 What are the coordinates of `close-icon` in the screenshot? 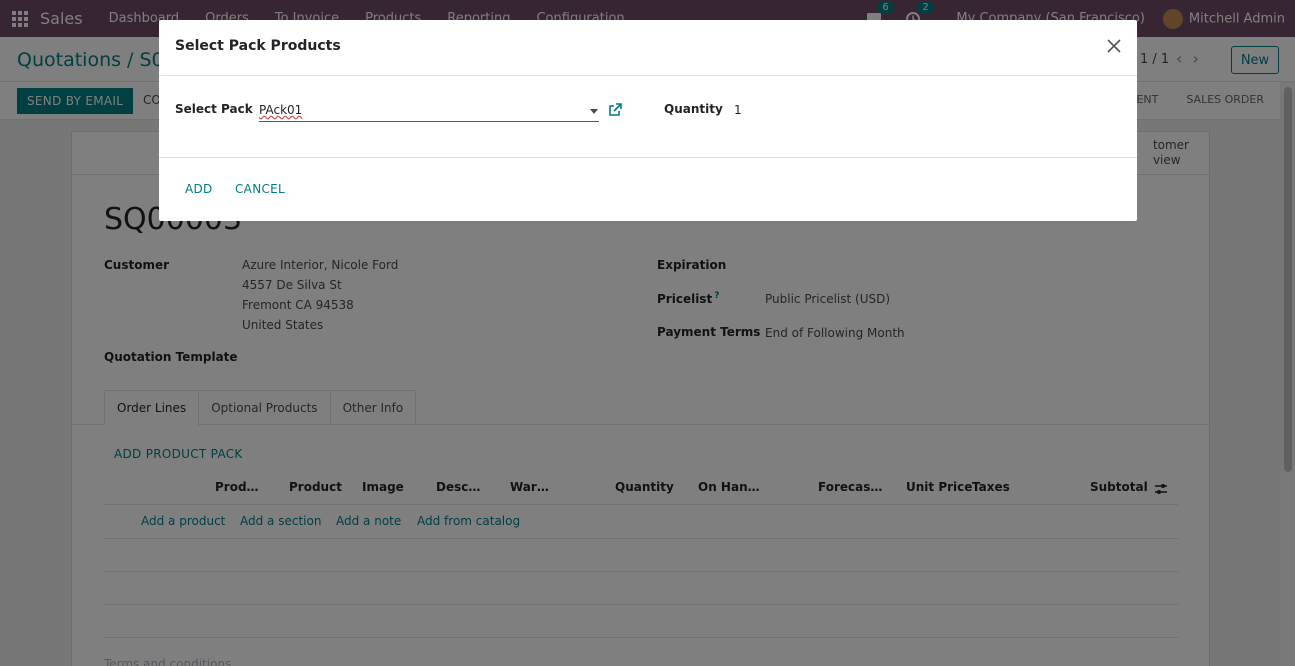 It's located at (1114, 46).